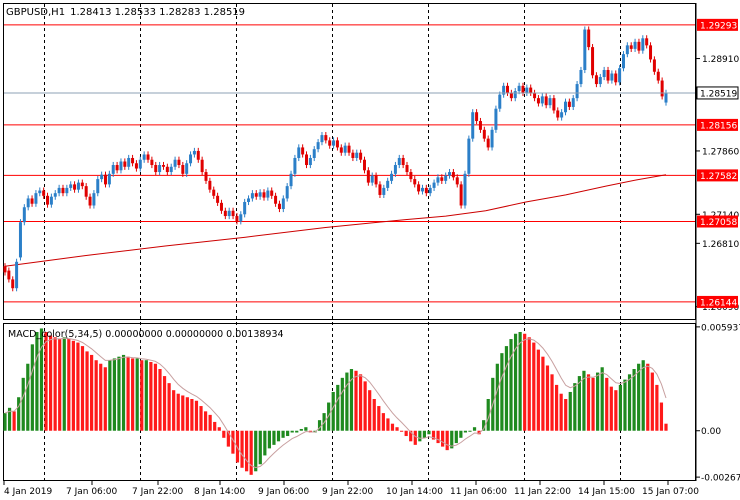  Describe the element at coordinates (220, 492) in the screenshot. I see `time-tick-label-3: 8 Jan 14:00` at that location.